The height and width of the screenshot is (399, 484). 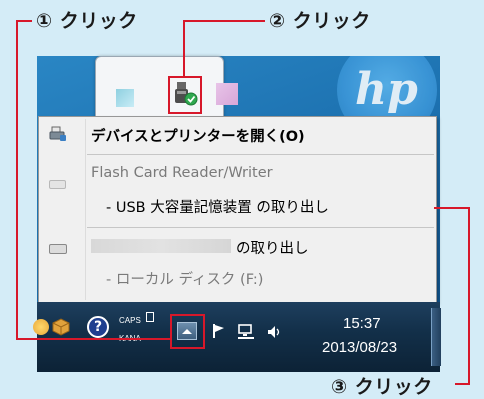 I want to click on card-reader-icon, so click(x=57, y=184).